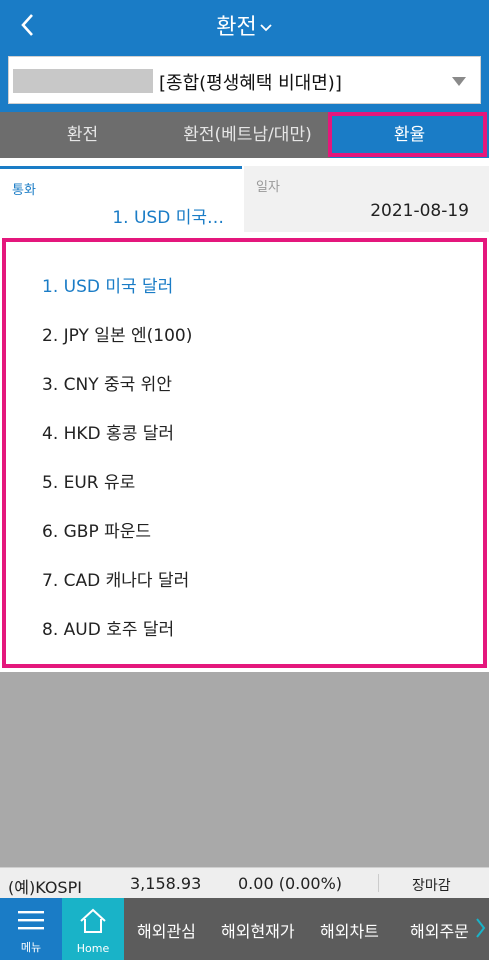 The height and width of the screenshot is (960, 489). Describe the element at coordinates (117, 333) in the screenshot. I see `currency-option-jpy: 2. JPY 일본 엔(100)` at that location.